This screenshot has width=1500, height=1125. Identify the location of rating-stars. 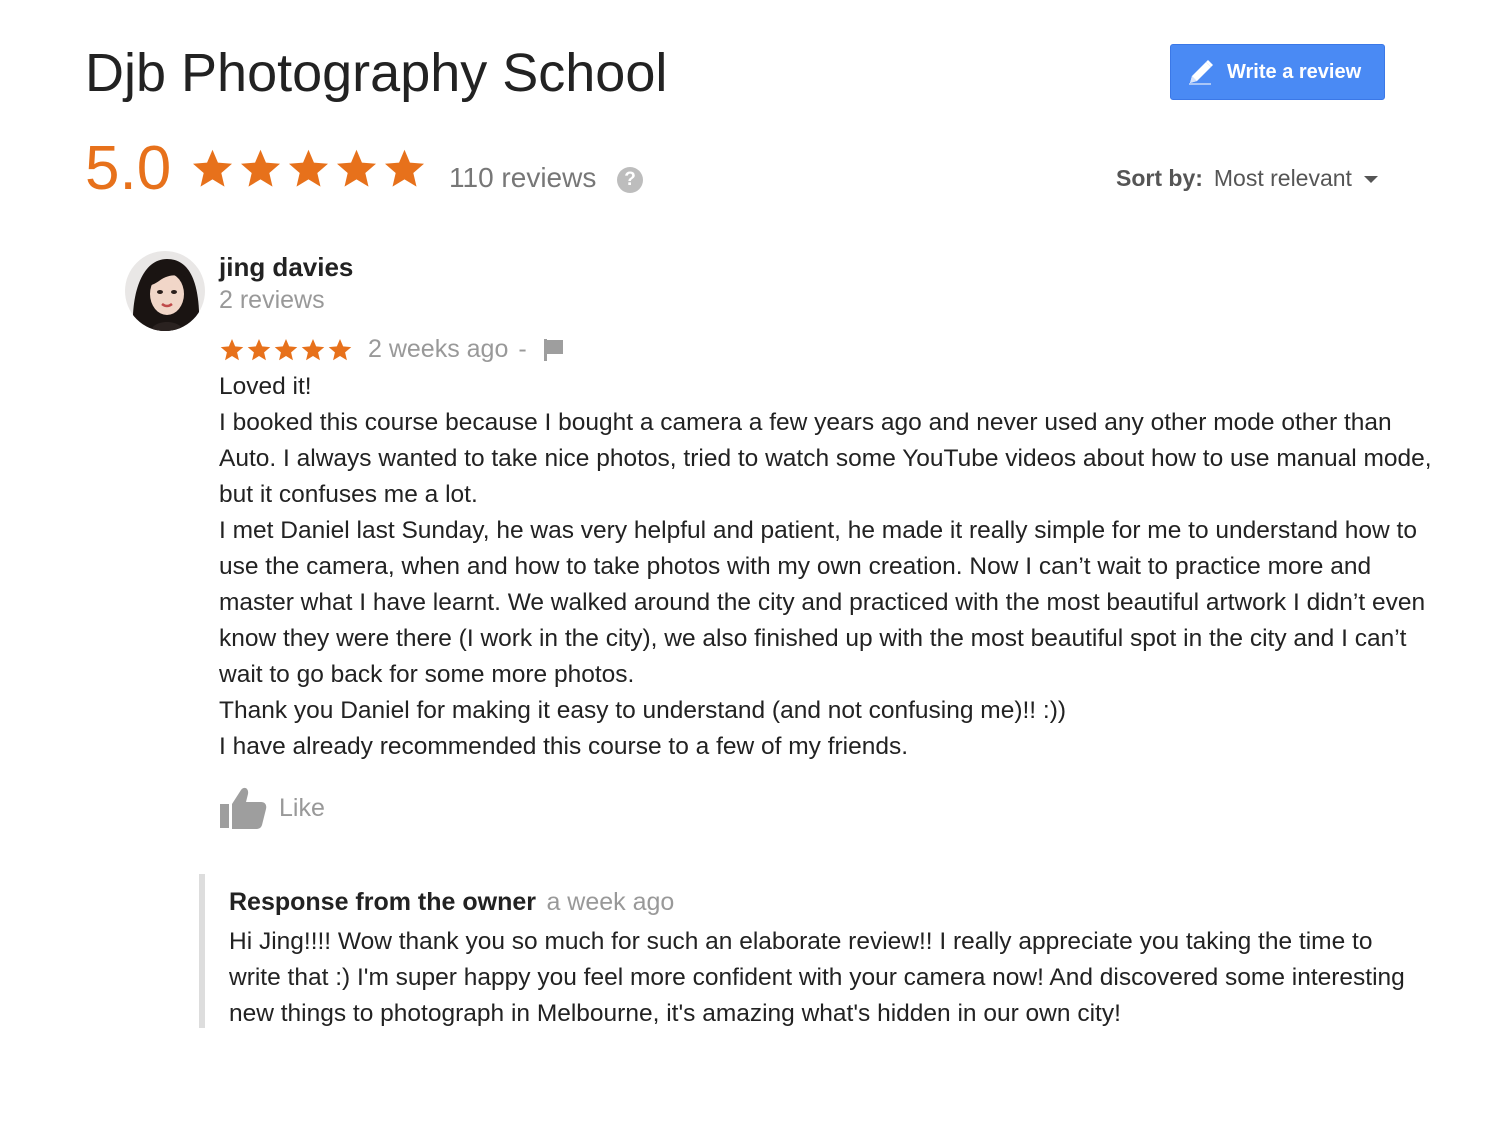
(310, 168).